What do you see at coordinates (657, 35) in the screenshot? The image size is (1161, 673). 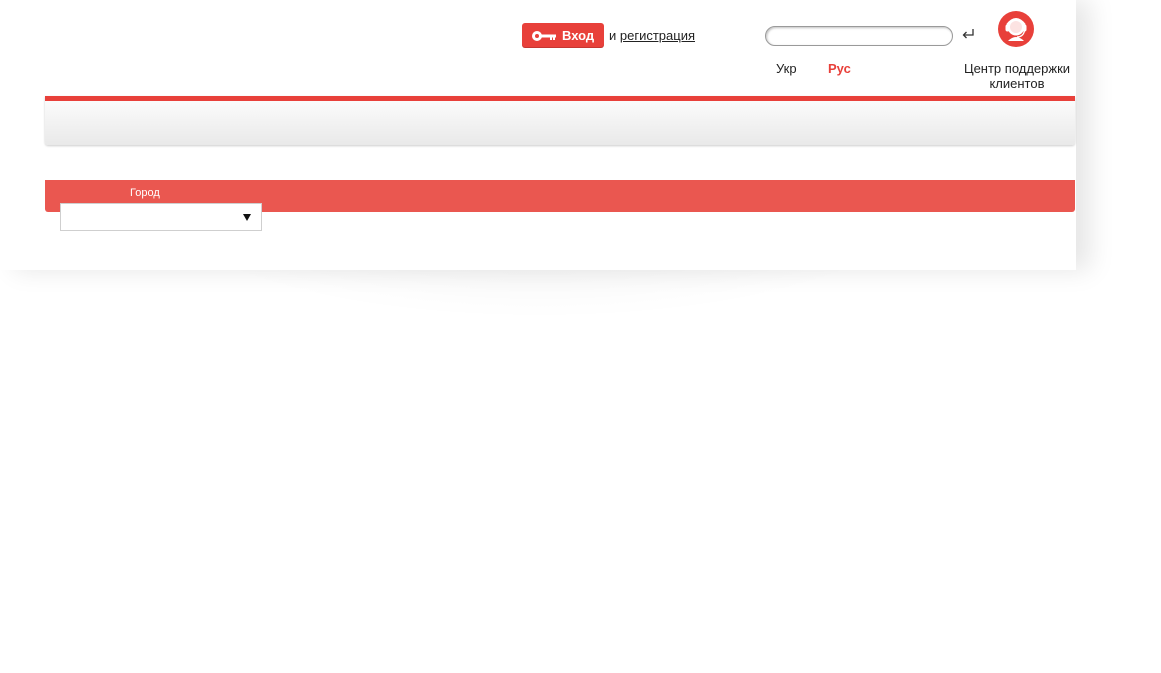 I see `register-link: регистрация` at bounding box center [657, 35].